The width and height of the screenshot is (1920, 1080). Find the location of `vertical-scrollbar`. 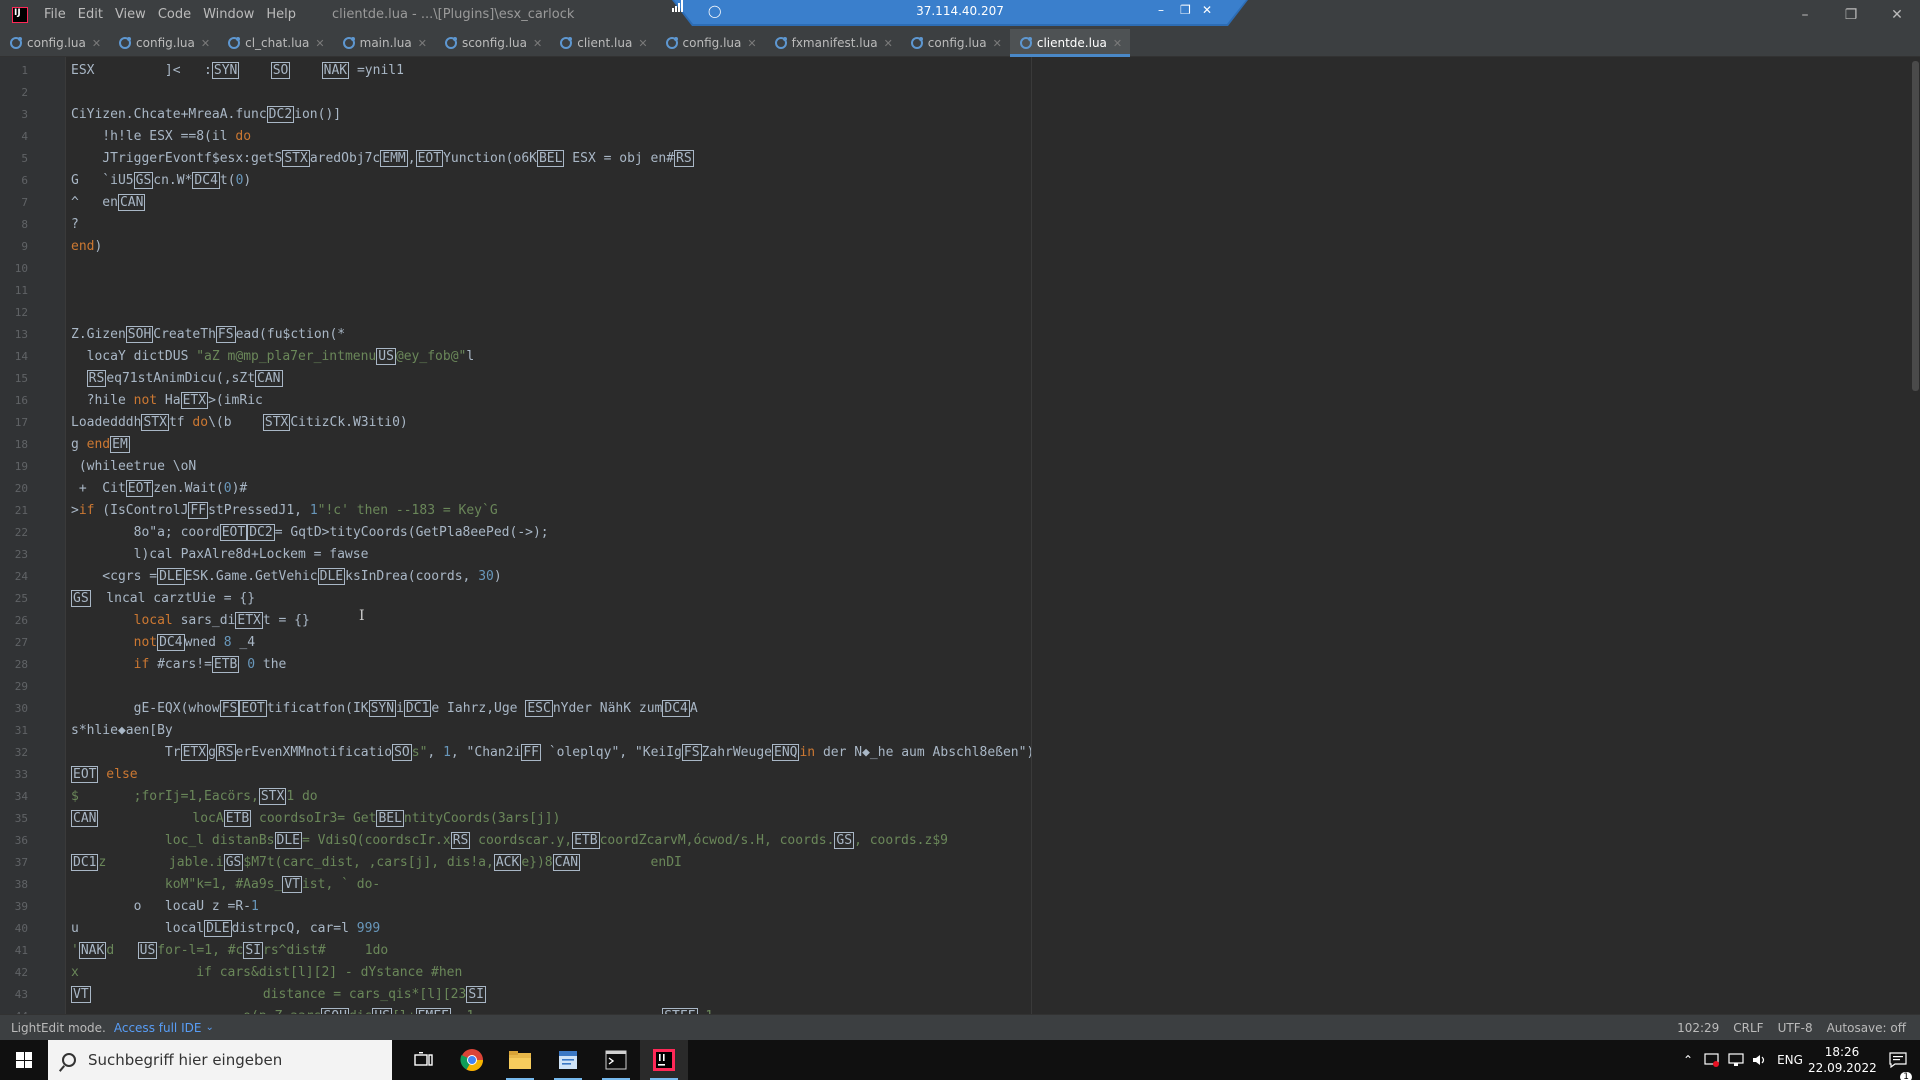

vertical-scrollbar is located at coordinates (1915, 535).